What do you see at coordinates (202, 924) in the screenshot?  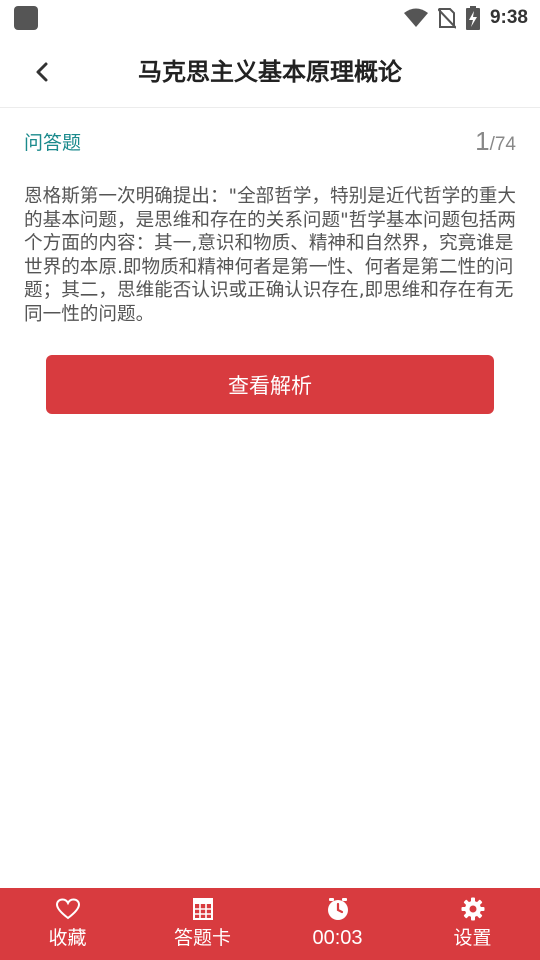 I see `answer-card-button: 答题卡` at bounding box center [202, 924].